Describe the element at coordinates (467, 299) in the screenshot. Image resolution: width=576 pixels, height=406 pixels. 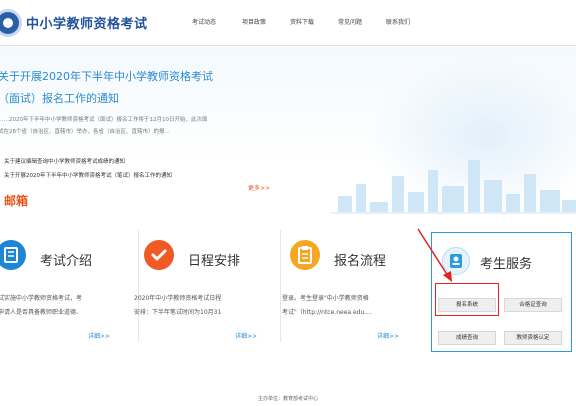
I see `registration-highlight-box` at that location.